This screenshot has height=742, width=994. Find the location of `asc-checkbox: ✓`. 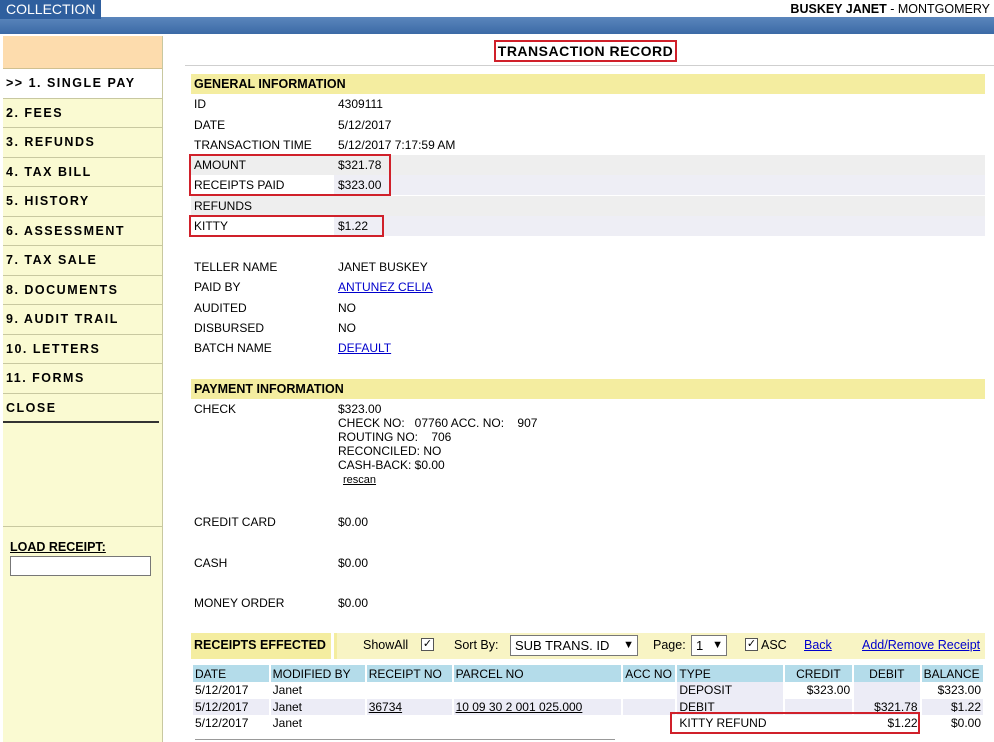

asc-checkbox: ✓ is located at coordinates (751, 644).